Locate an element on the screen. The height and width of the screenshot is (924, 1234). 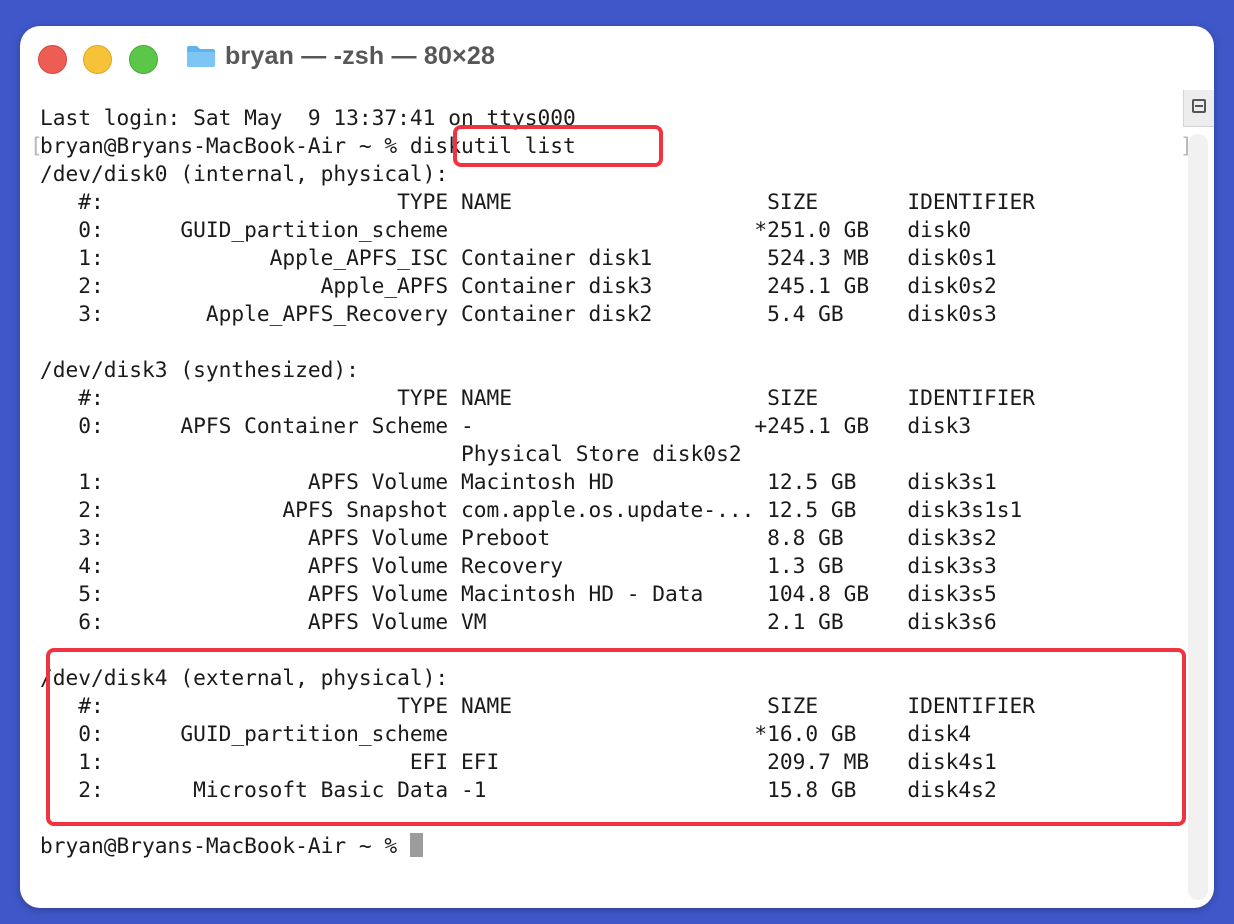
title-bar: bryan — -zsh — 80×28 is located at coordinates (617, 58).